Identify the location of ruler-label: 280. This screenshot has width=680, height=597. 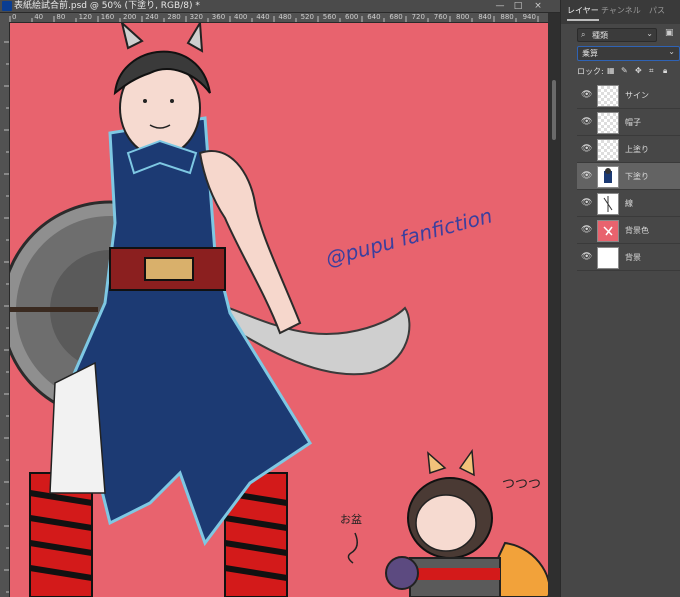
(174, 17).